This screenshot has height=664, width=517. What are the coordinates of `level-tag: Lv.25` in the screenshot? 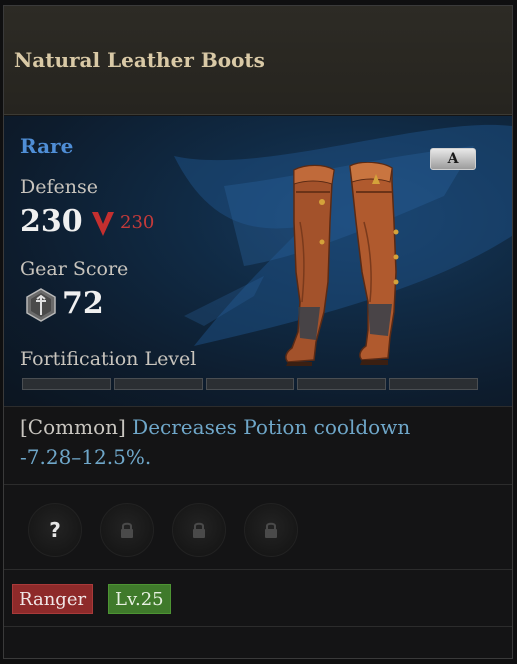 It's located at (139, 599).